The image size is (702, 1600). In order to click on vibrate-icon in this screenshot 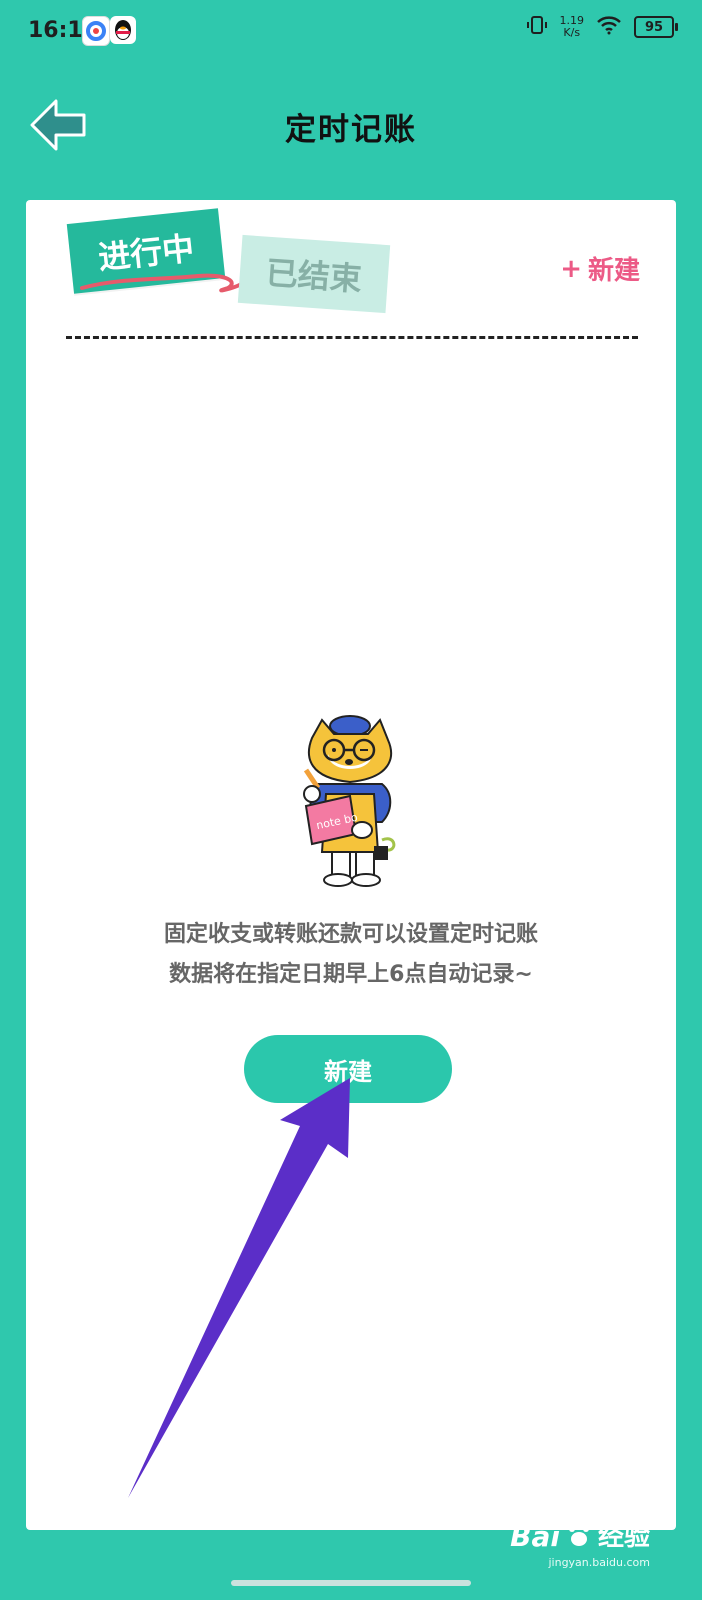, I will do `click(537, 27)`.